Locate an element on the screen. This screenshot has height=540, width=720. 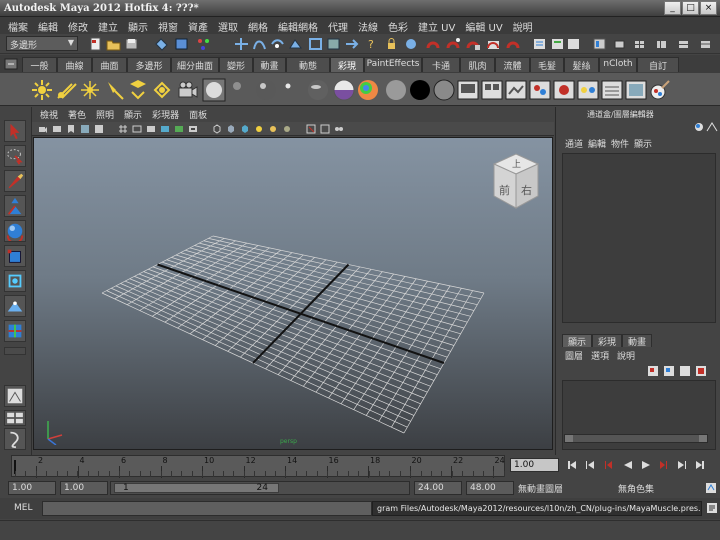
shelf-tab-painteffects: PaintEffects is located at coordinates (393, 64).